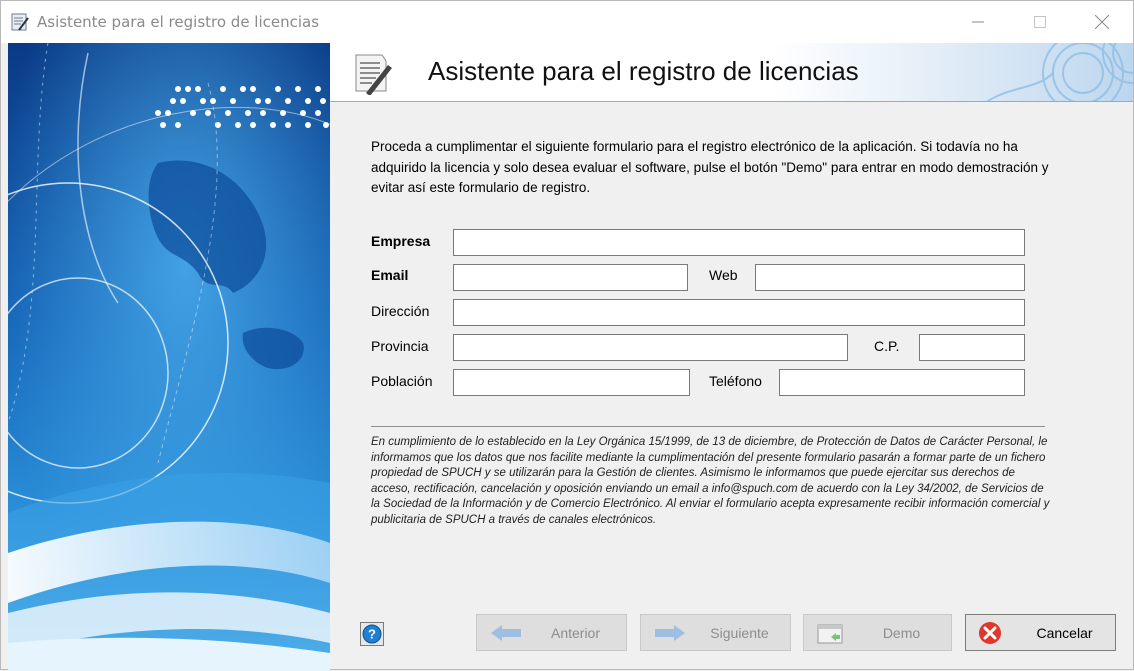 The height and width of the screenshot is (671, 1134). What do you see at coordinates (402, 381) in the screenshot?
I see `poblacion-label: Población` at bounding box center [402, 381].